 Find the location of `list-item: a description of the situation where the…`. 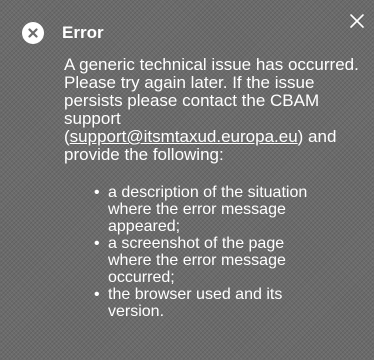

list-item: a description of the situation where the… is located at coordinates (191, 209).